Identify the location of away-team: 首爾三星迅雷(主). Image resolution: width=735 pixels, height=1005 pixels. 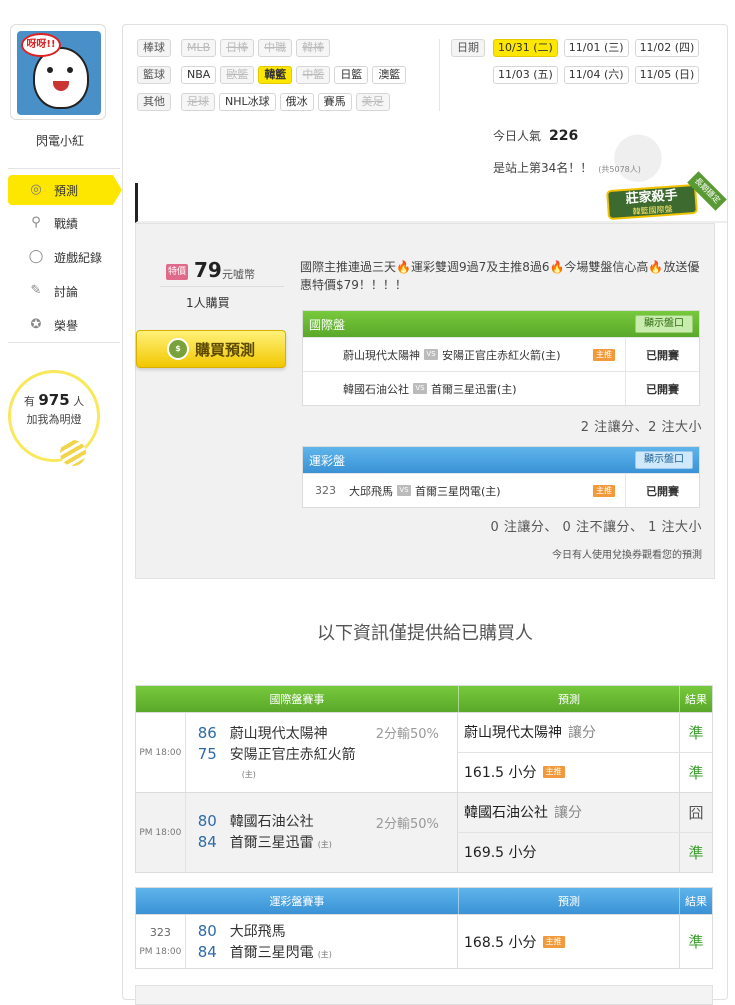
(474, 389).